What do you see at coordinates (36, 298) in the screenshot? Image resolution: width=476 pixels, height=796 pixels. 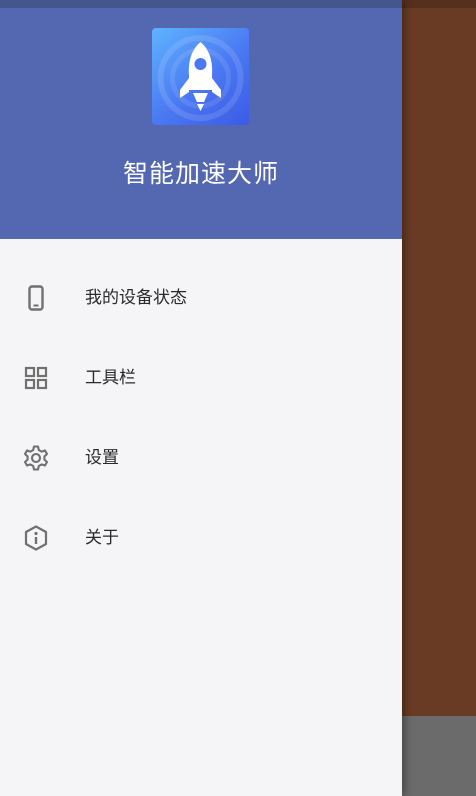 I see `phone-icon` at bounding box center [36, 298].